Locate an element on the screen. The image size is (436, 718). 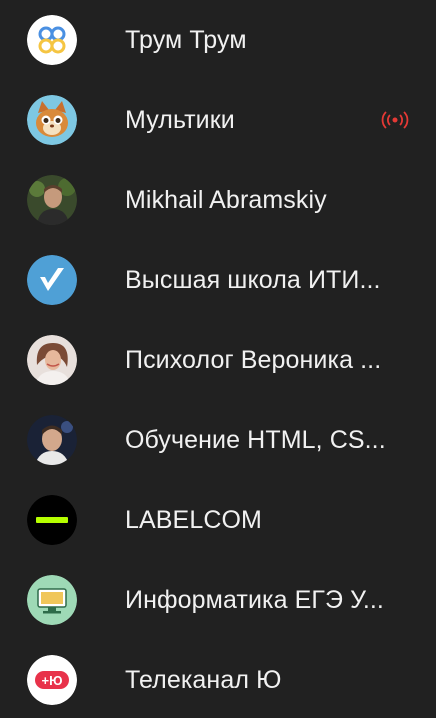
u-channel-logo-icon: +Ю is located at coordinates (52, 680).